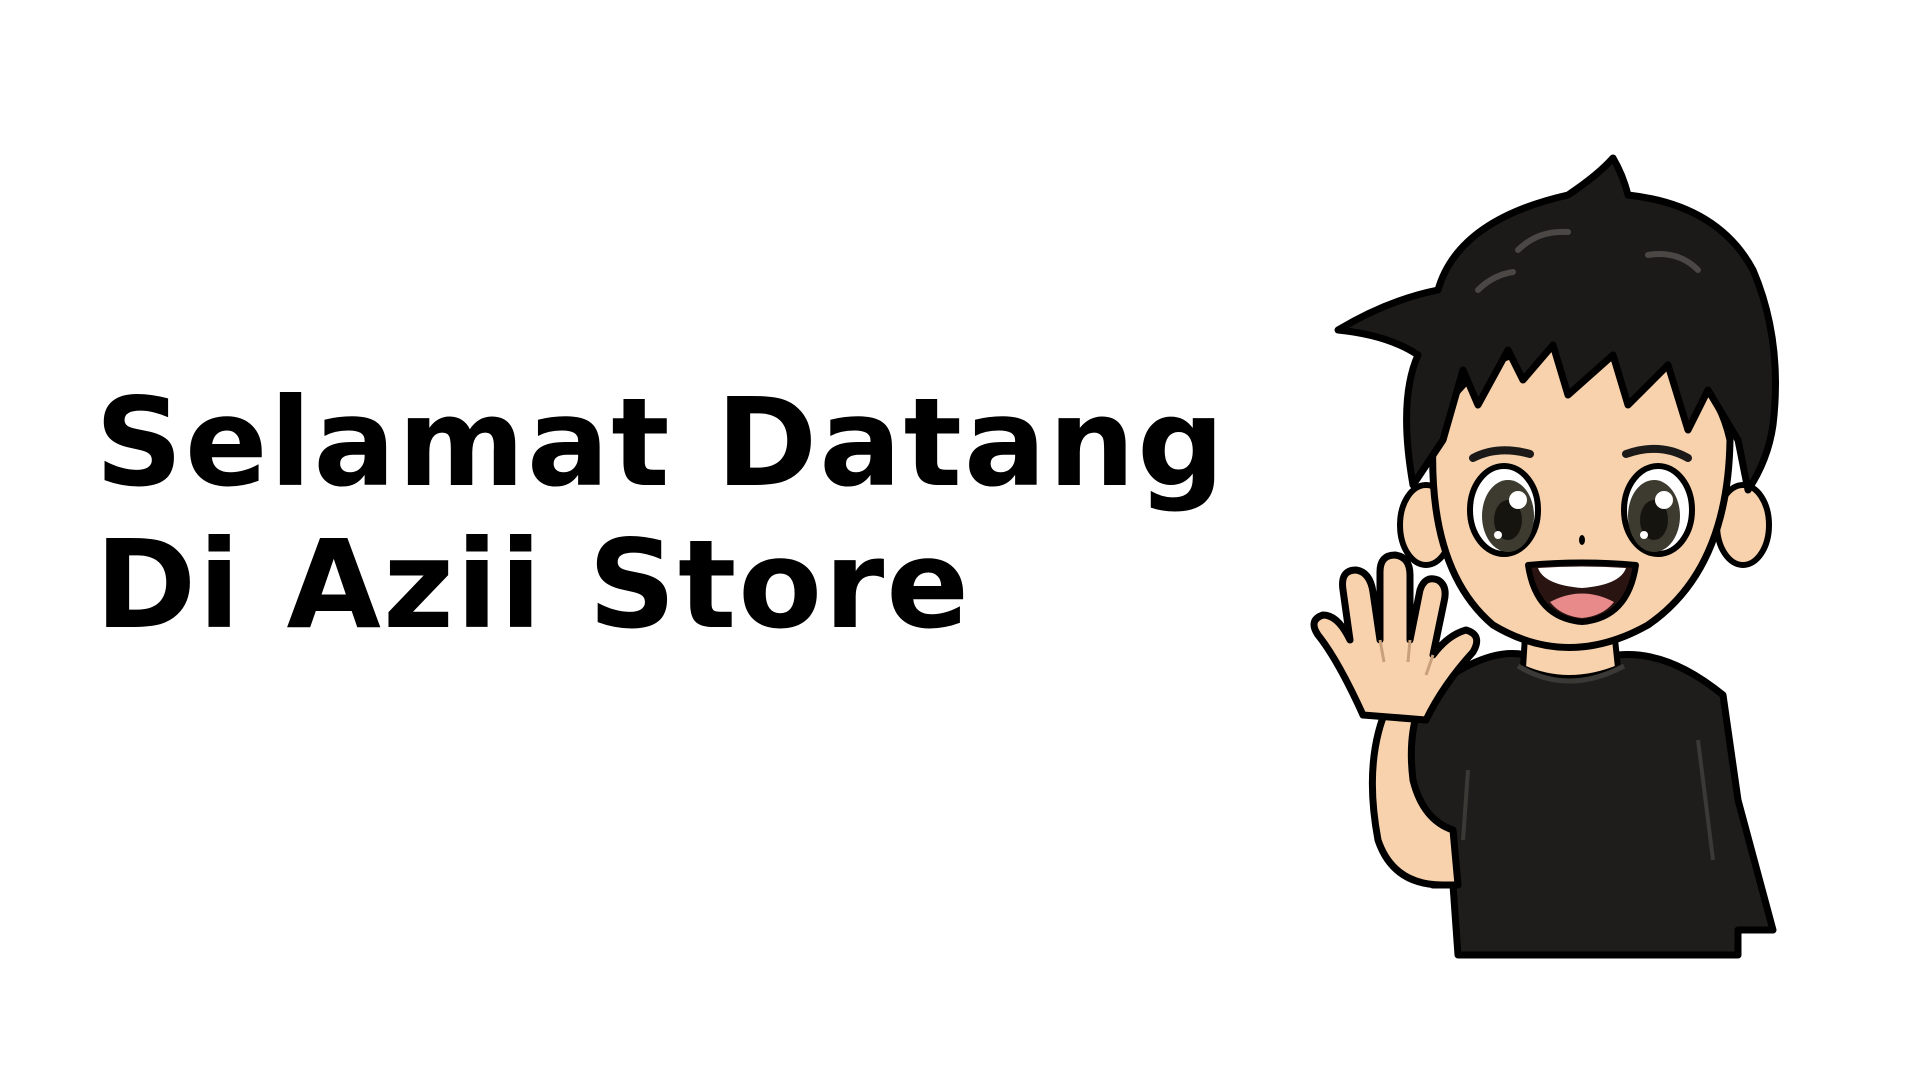 This screenshot has height=1080, width=1920. I want to click on mascot-eye-right, so click(1658, 510).